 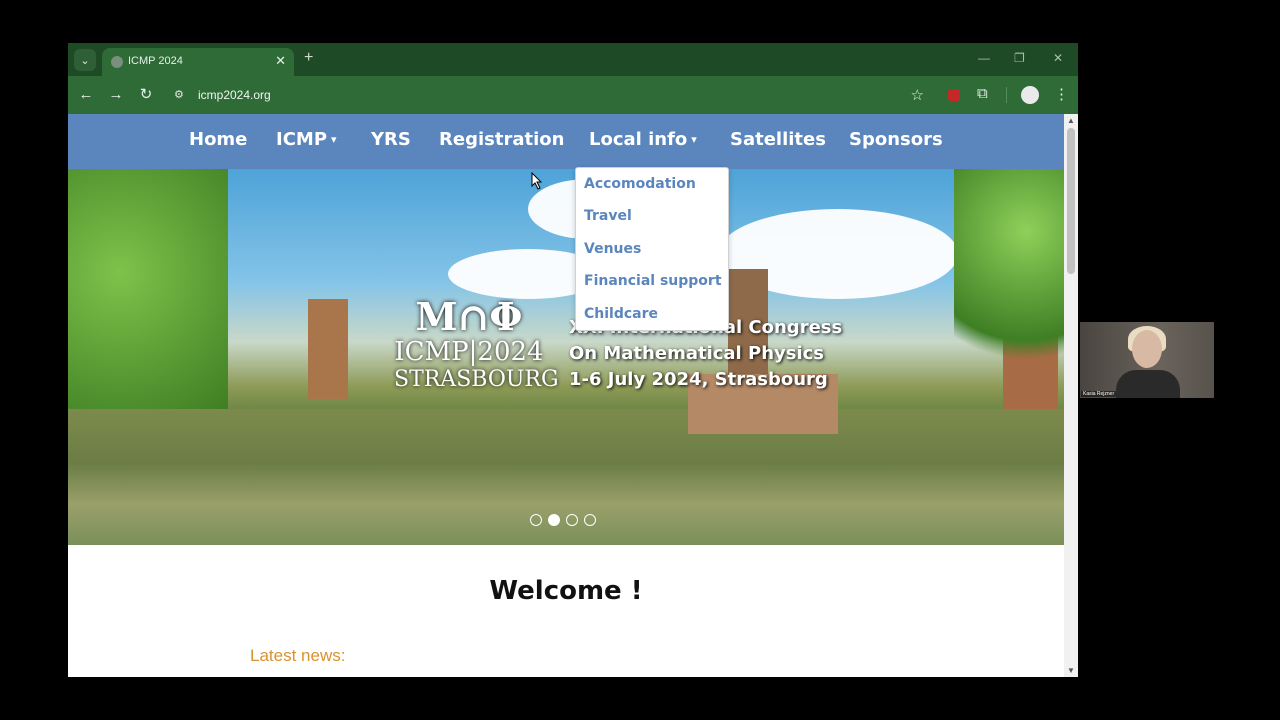 What do you see at coordinates (469, 352) in the screenshot?
I see `logo-event: ICMP|2024` at bounding box center [469, 352].